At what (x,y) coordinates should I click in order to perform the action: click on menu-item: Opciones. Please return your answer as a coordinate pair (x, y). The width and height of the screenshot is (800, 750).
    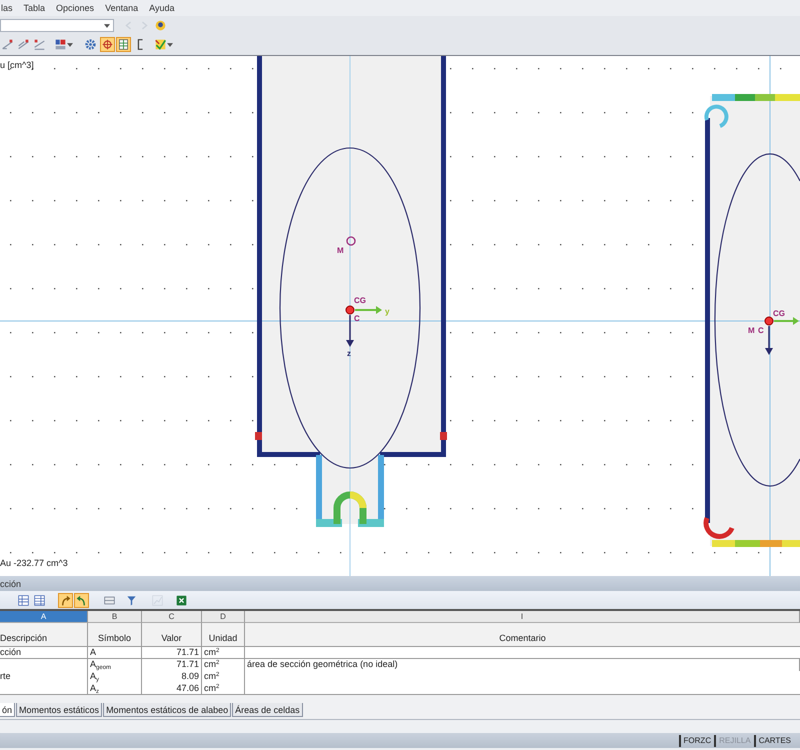
    Looking at the image, I should click on (75, 8).